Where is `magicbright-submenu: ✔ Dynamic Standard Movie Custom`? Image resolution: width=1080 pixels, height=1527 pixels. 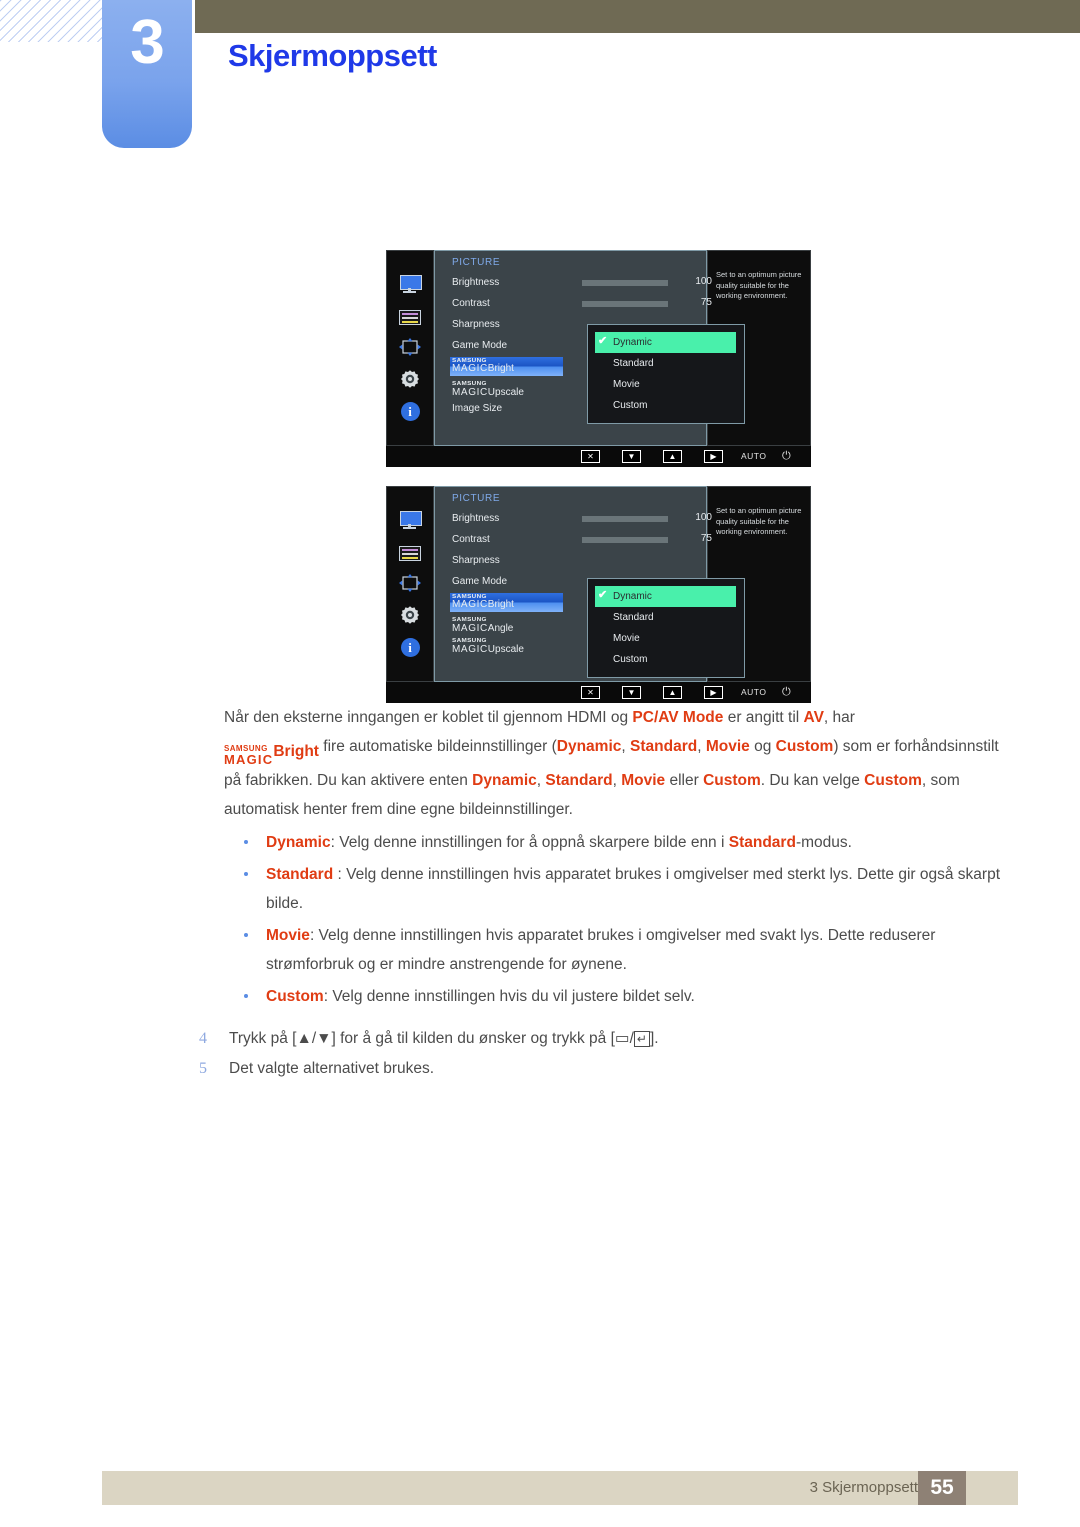 magicbright-submenu: ✔ Dynamic Standard Movie Custom is located at coordinates (666, 374).